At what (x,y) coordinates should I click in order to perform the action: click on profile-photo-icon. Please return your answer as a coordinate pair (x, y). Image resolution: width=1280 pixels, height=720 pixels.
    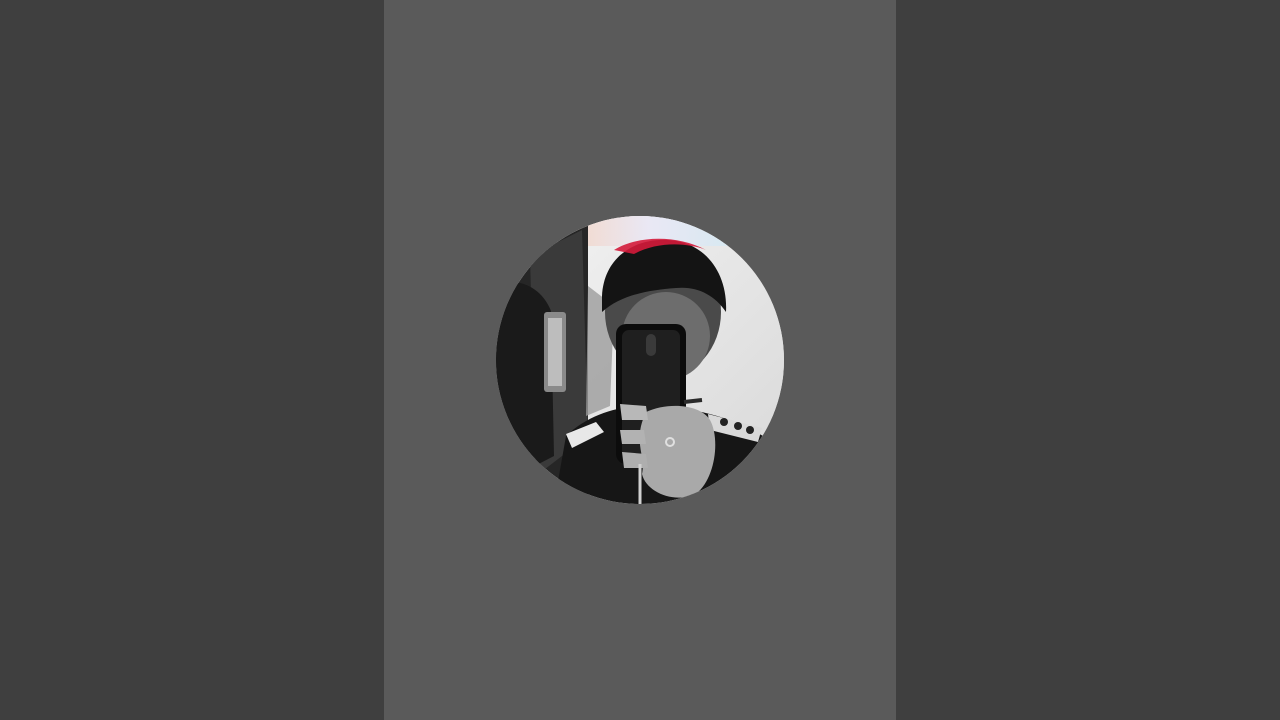
    Looking at the image, I should click on (640, 360).